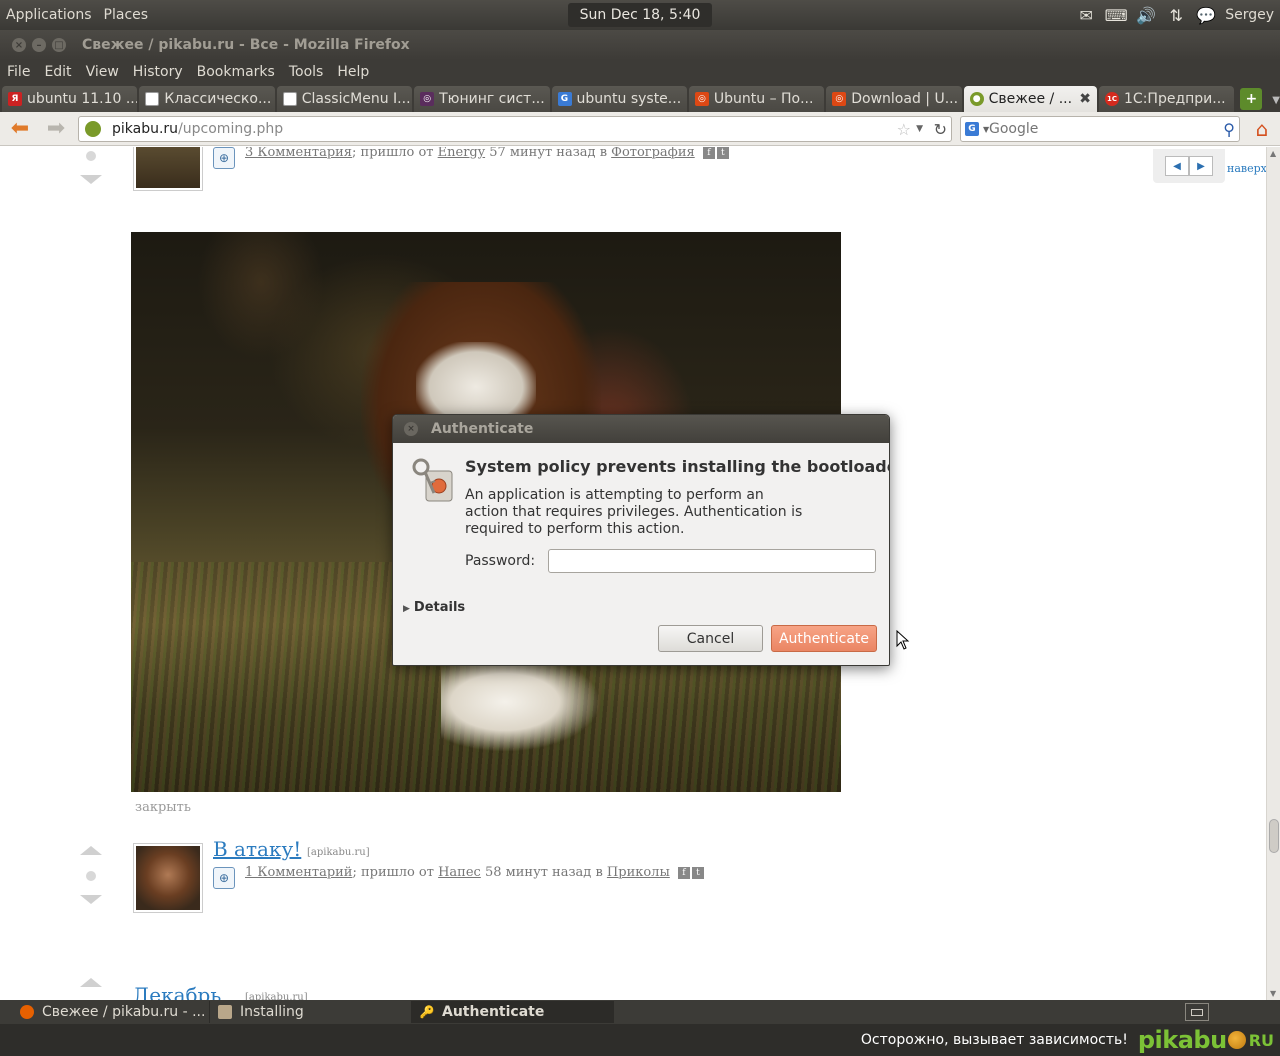 The height and width of the screenshot is (1056, 1280). What do you see at coordinates (986, 129) in the screenshot?
I see `engine-dropdown-icon: ▼` at bounding box center [986, 129].